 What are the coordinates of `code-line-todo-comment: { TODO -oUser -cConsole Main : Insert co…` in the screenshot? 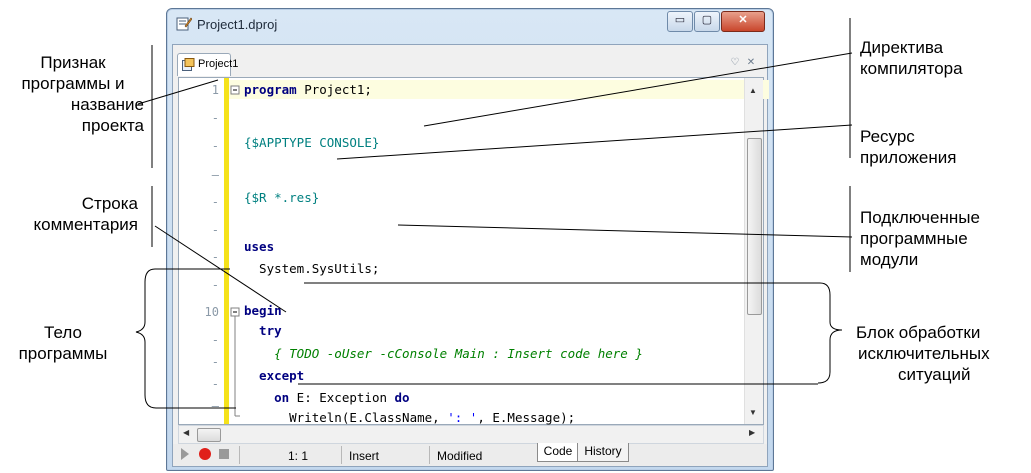 It's located at (443, 353).